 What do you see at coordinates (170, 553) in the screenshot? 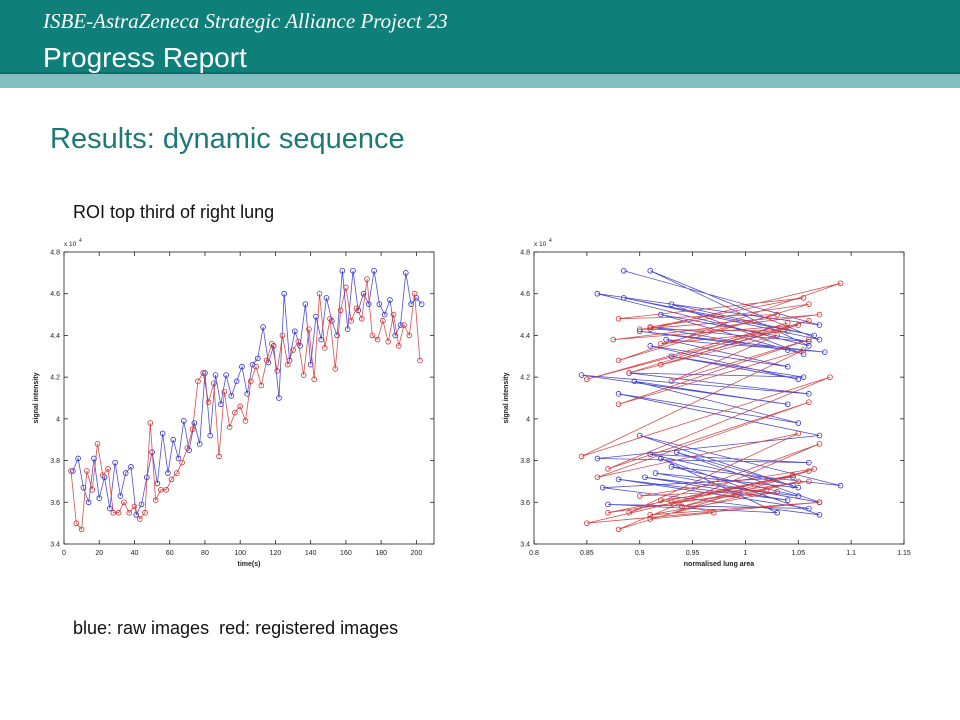
I see `x-tick-label: 60` at bounding box center [170, 553].